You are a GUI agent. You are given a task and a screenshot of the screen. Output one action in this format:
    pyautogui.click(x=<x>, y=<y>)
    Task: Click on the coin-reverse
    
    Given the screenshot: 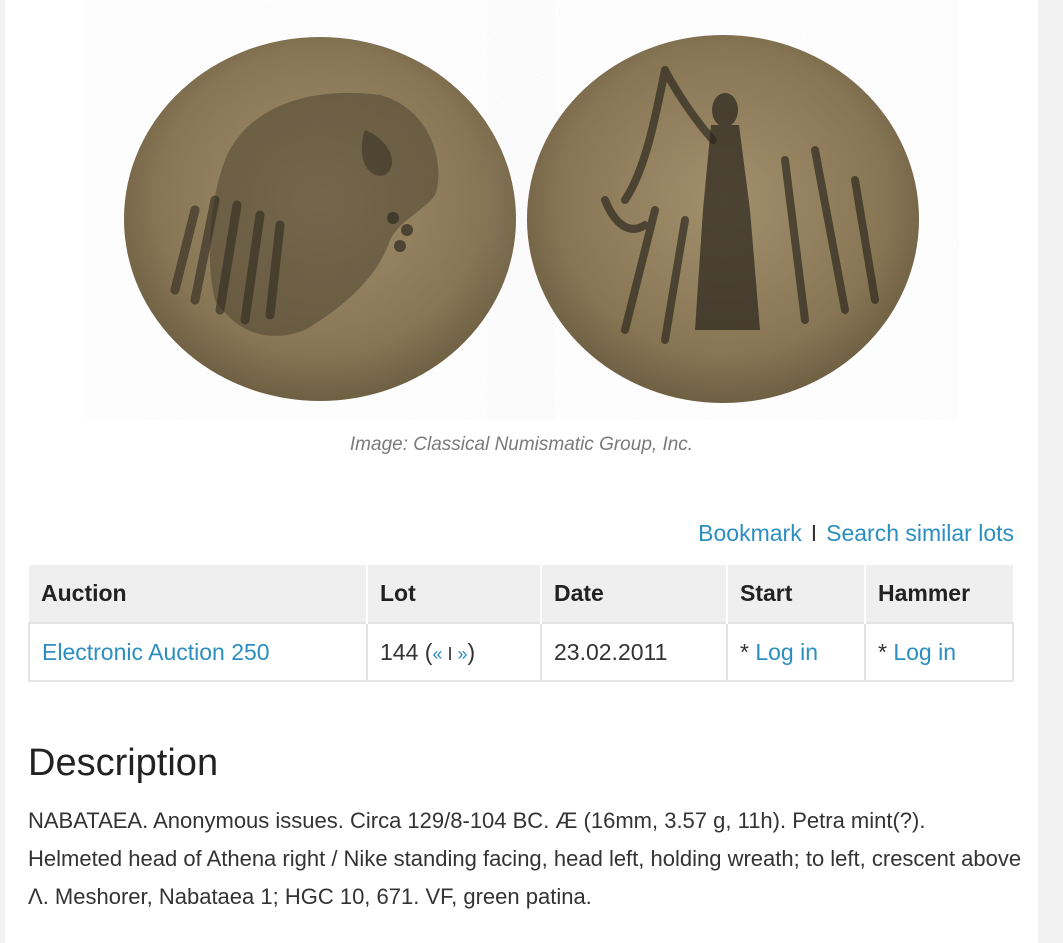 What is the action you would take?
    pyautogui.click(x=723, y=219)
    